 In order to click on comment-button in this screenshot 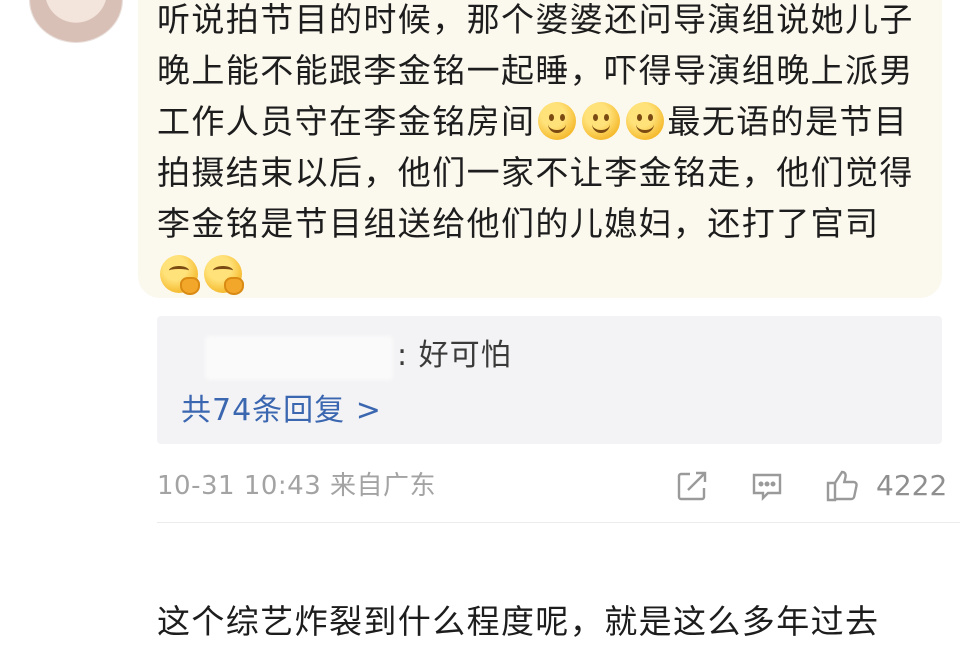, I will do `click(767, 486)`.